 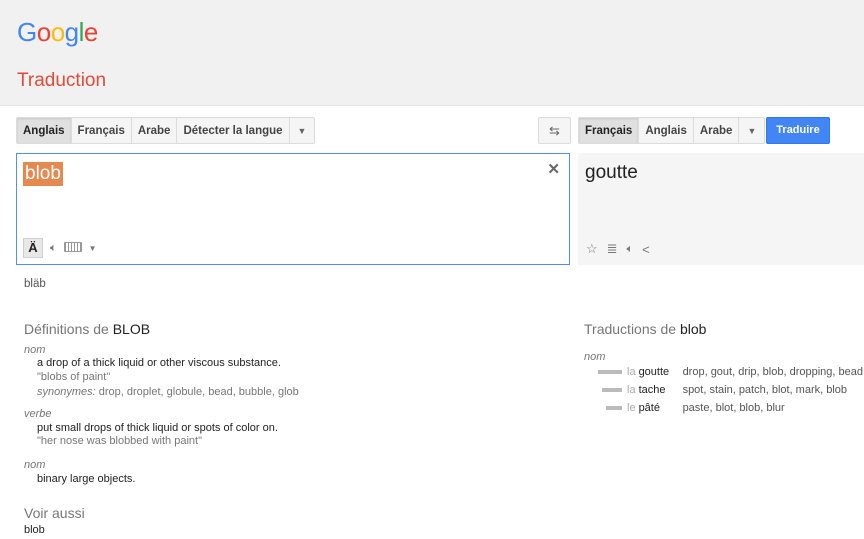 I want to click on input-tools-icon: Ä, so click(x=33, y=248).